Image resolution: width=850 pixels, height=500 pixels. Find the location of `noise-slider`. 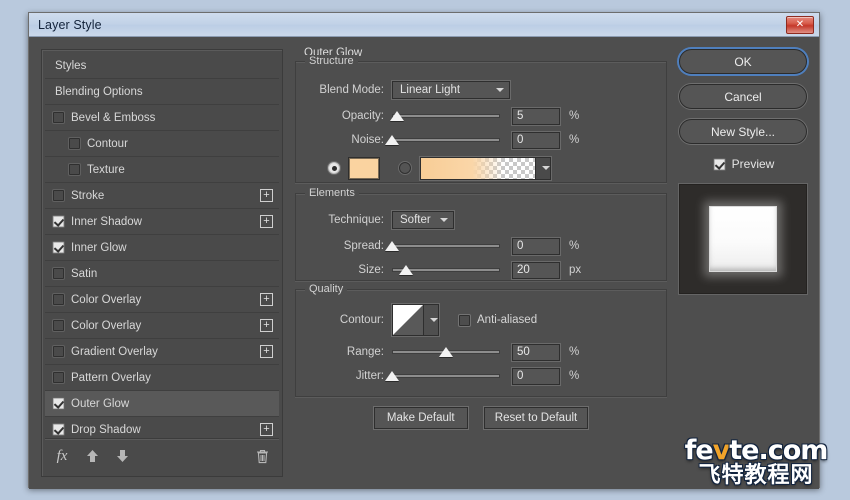

noise-slider is located at coordinates (442, 140).